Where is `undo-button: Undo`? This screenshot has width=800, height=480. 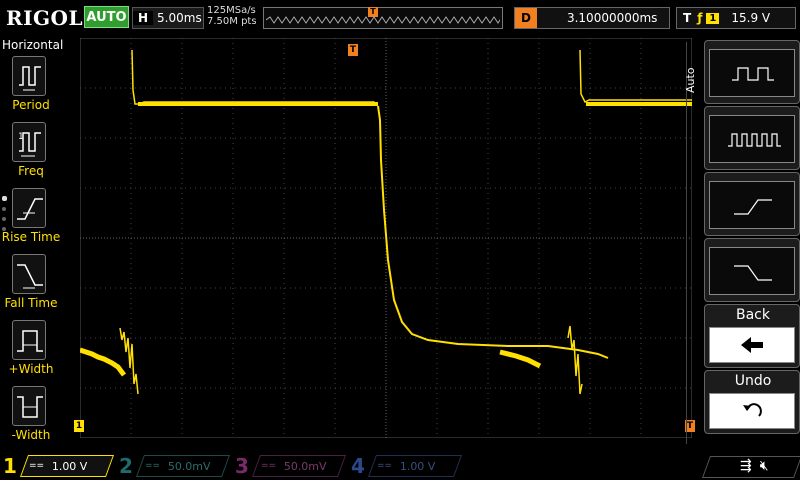 undo-button: Undo is located at coordinates (752, 402).